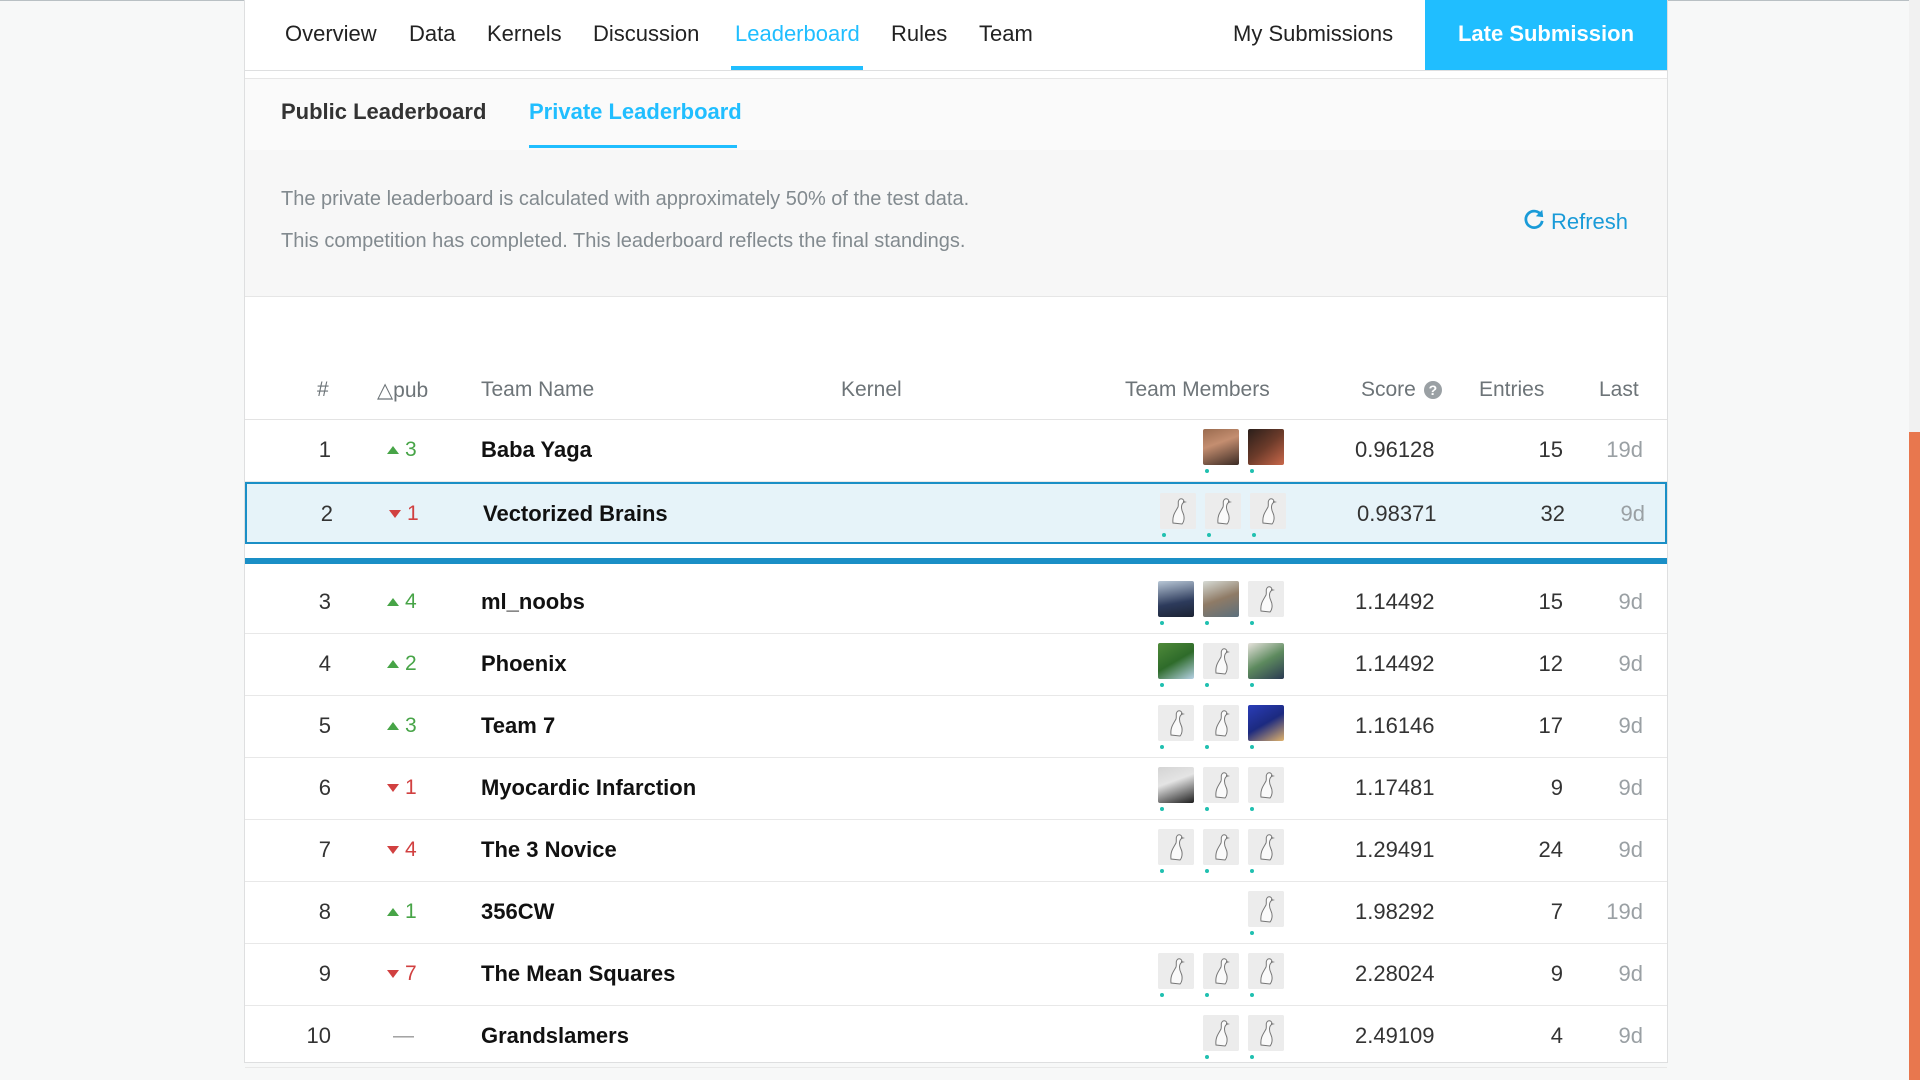  Describe the element at coordinates (919, 35) in the screenshot. I see `tab-rules: Rules` at that location.